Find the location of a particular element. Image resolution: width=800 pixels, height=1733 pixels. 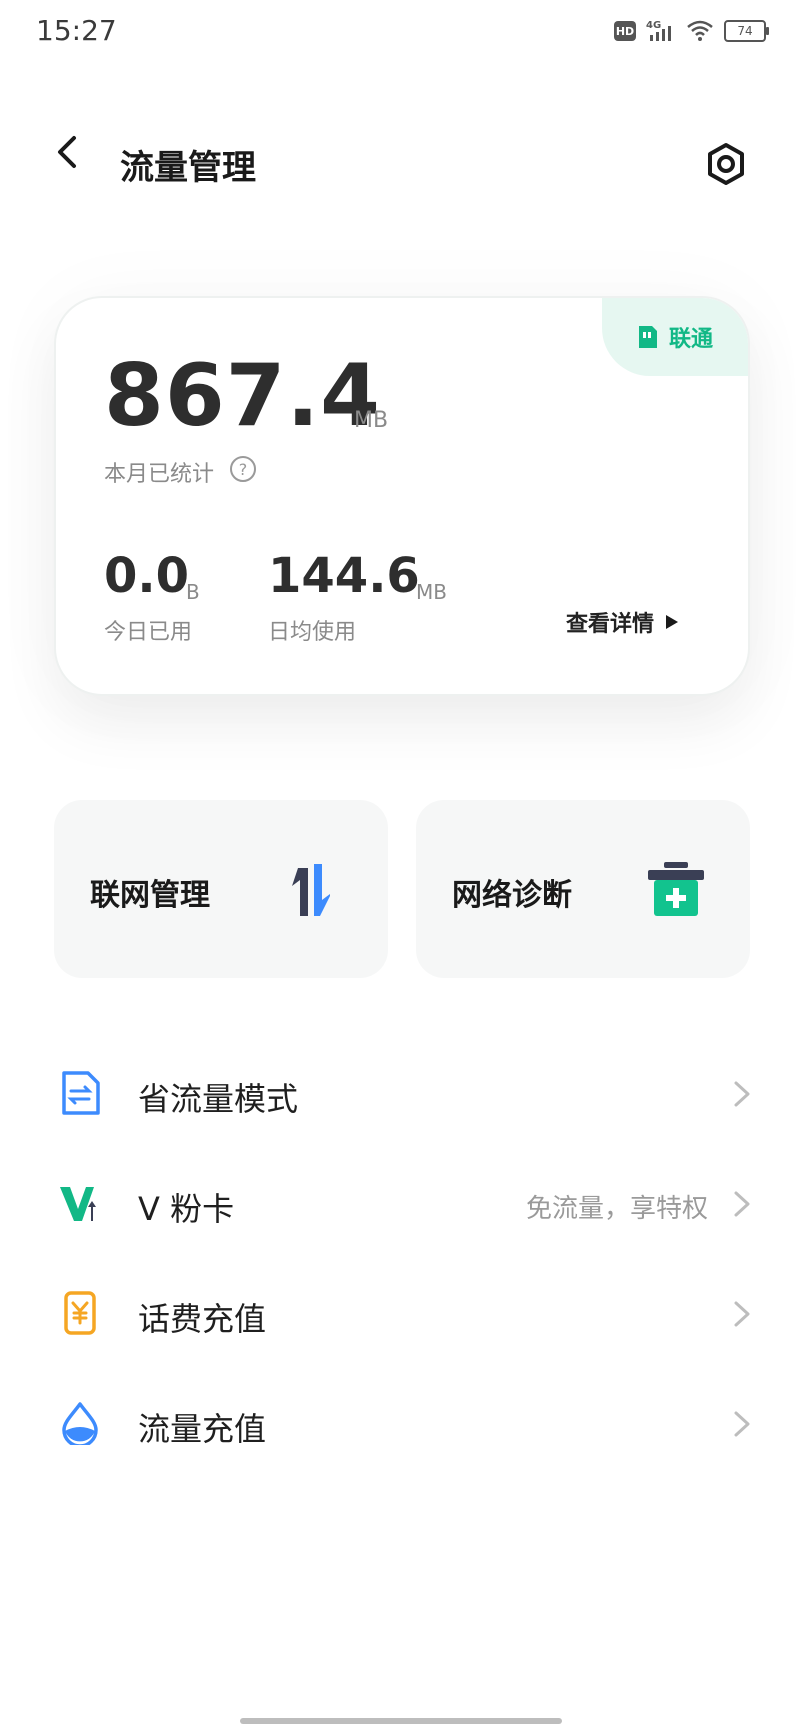

save-data-mode-label: 省流量模式 is located at coordinates (218, 1099).